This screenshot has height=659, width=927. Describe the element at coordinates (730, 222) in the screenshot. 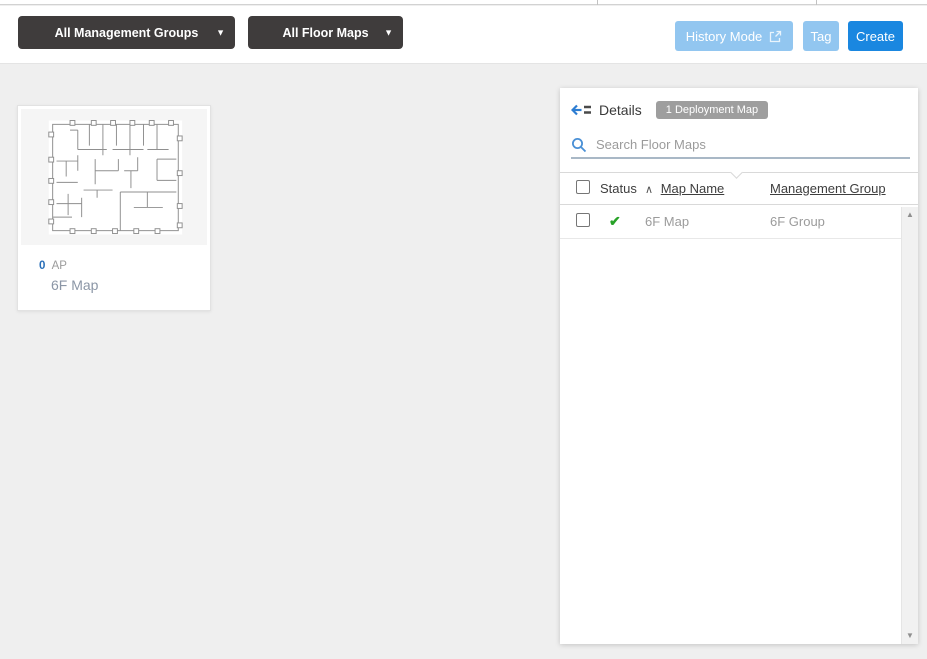

I see `table-row: ✔ 6F Map 6F Group` at that location.